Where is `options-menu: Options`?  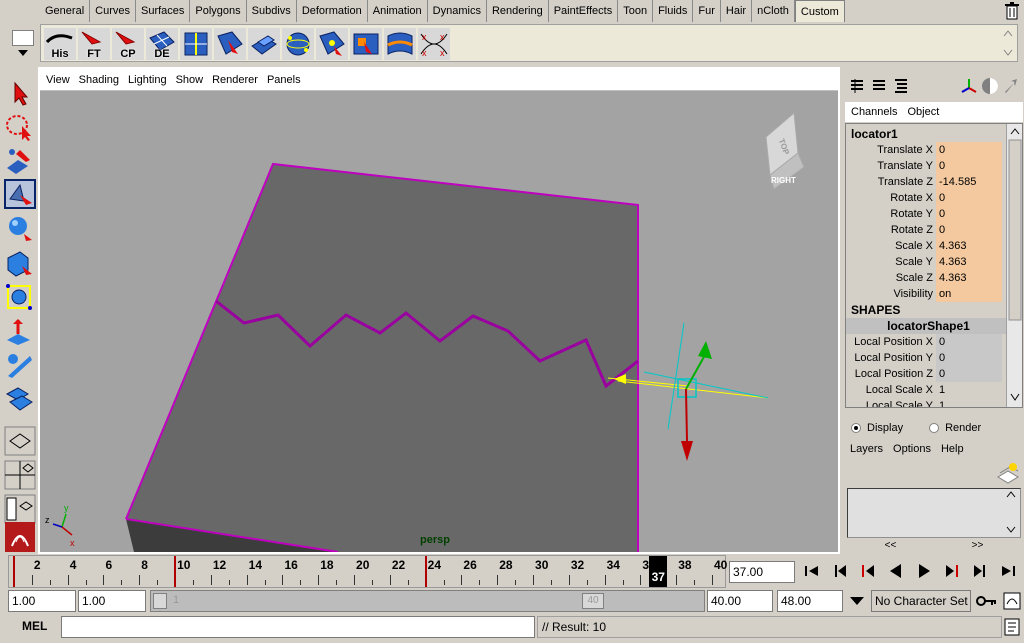 options-menu: Options is located at coordinates (912, 449).